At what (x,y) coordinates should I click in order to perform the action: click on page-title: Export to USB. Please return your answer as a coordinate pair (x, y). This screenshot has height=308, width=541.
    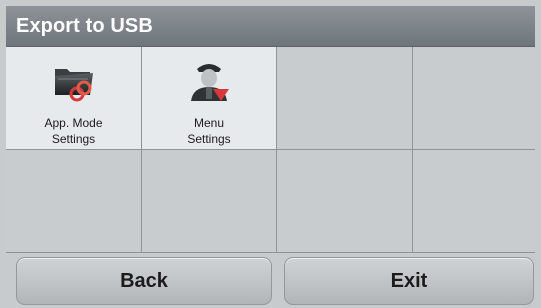
    Looking at the image, I should click on (84, 26).